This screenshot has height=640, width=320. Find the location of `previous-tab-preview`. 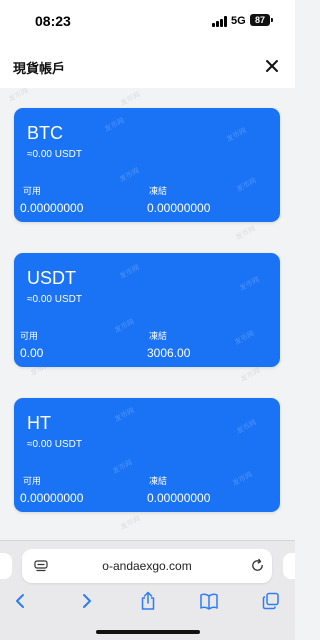

previous-tab-preview is located at coordinates (6, 566).